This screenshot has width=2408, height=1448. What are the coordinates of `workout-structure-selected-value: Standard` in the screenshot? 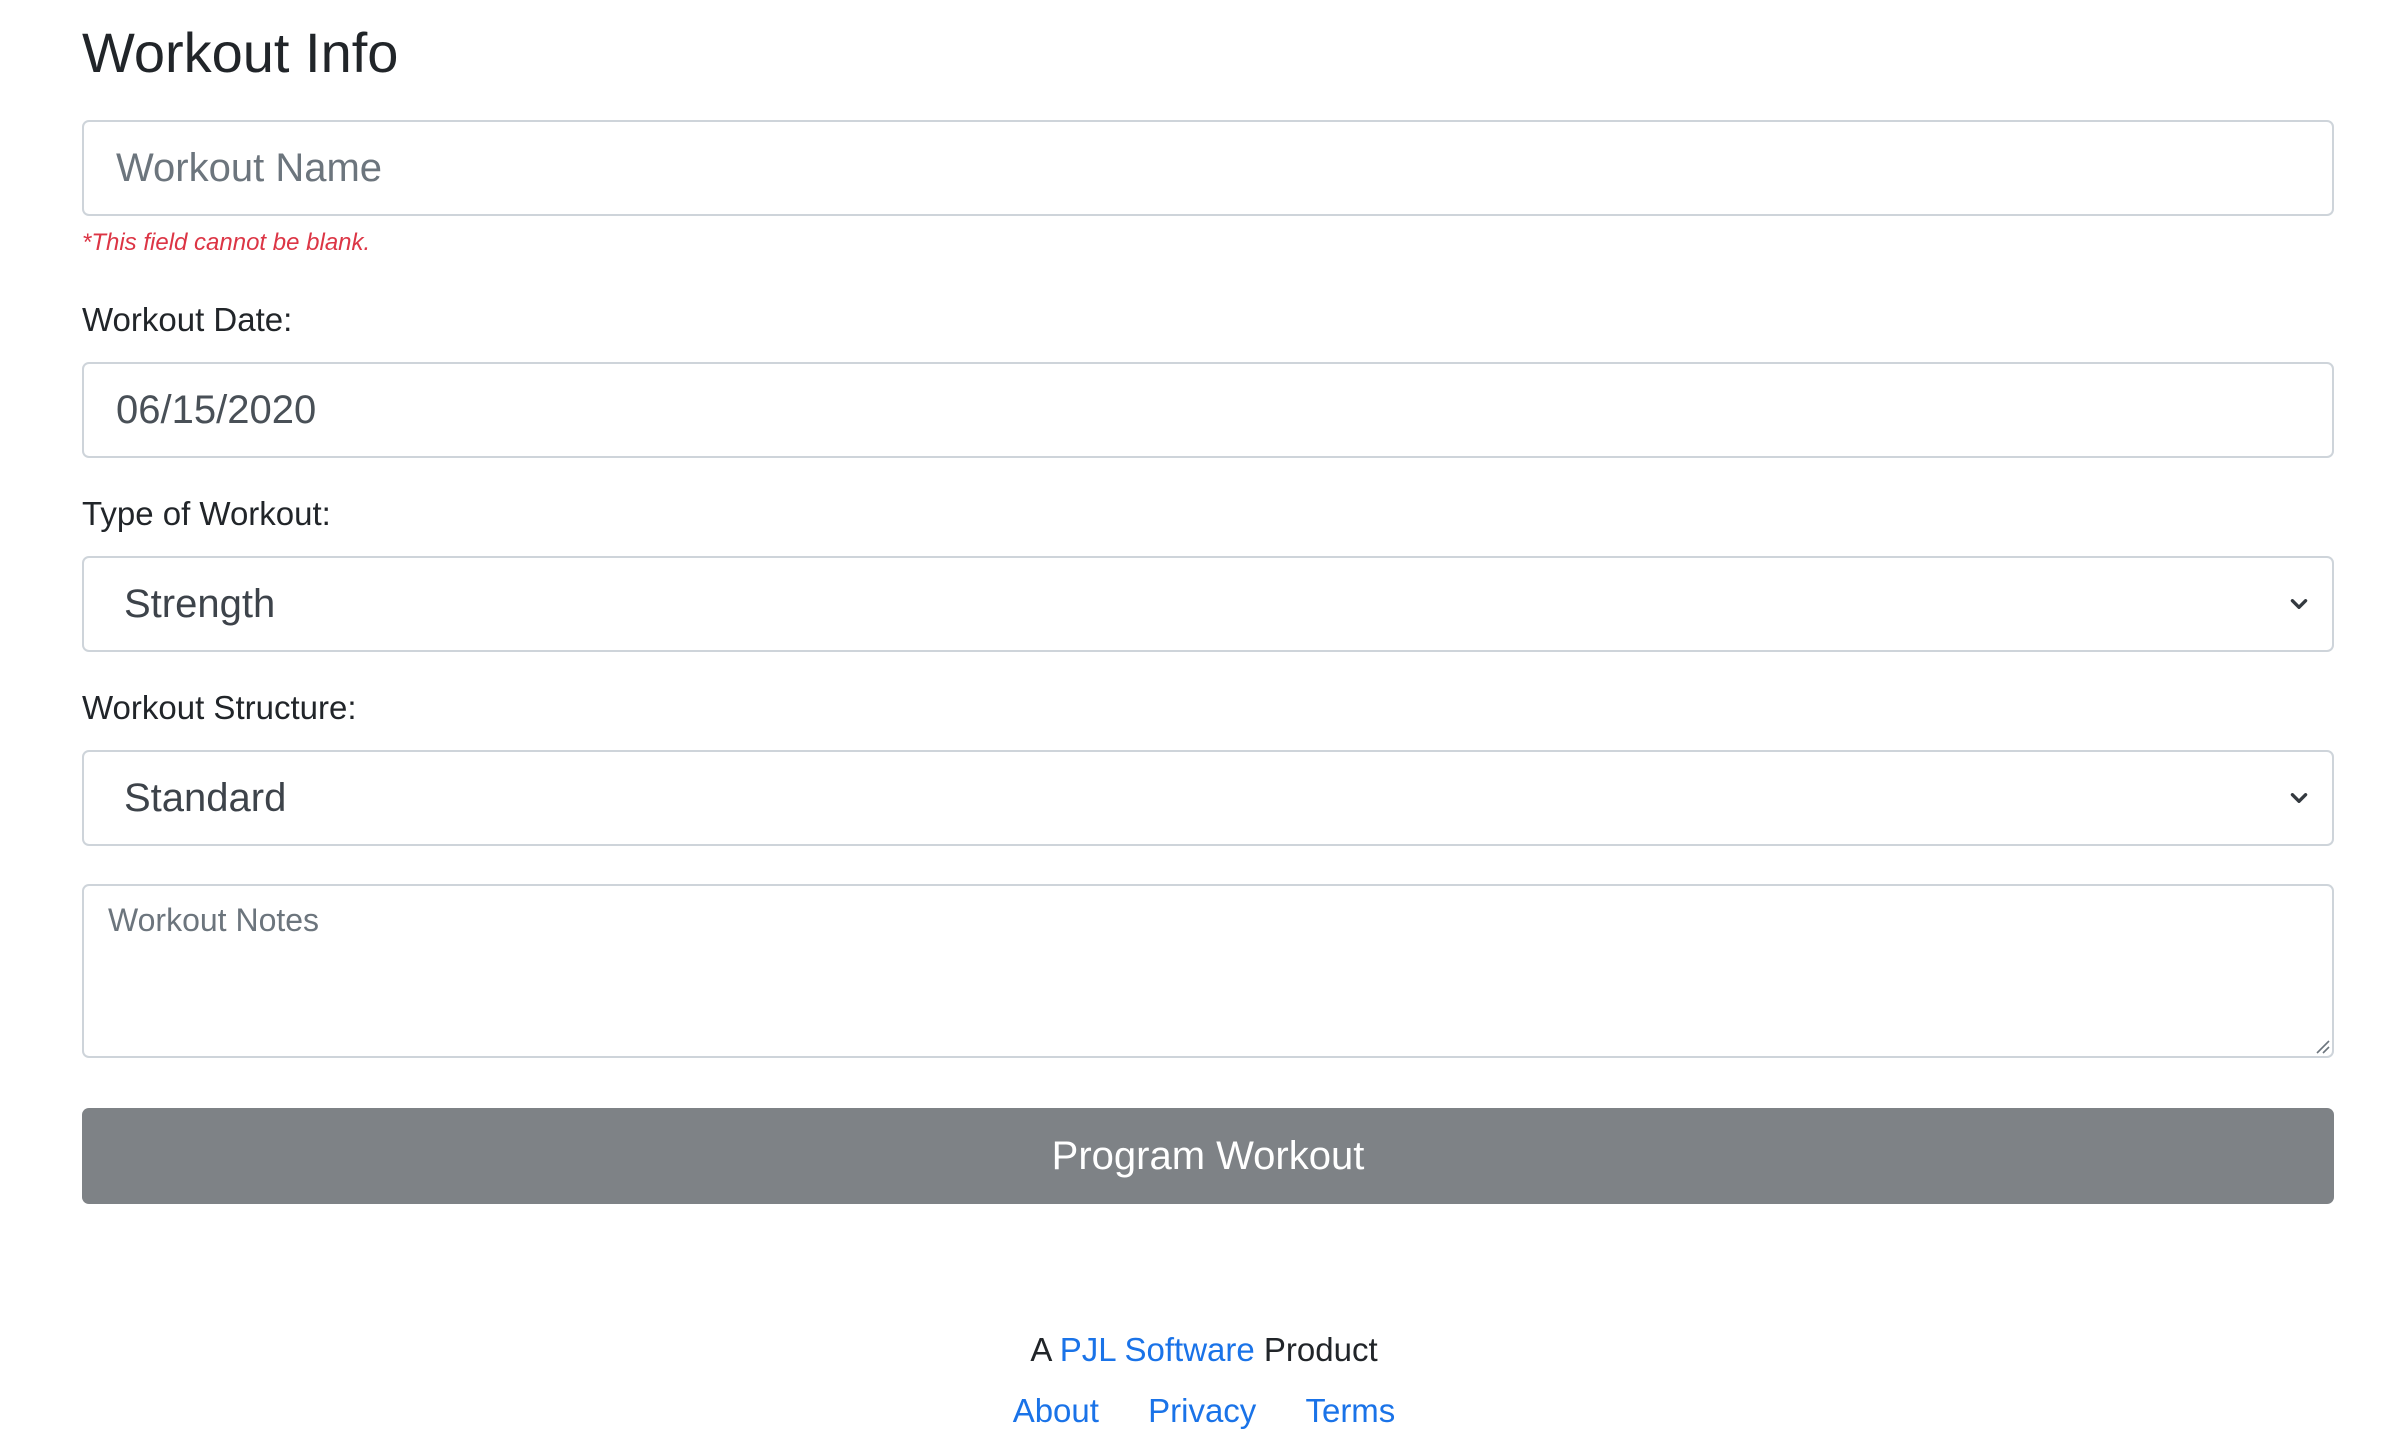 It's located at (205, 797).